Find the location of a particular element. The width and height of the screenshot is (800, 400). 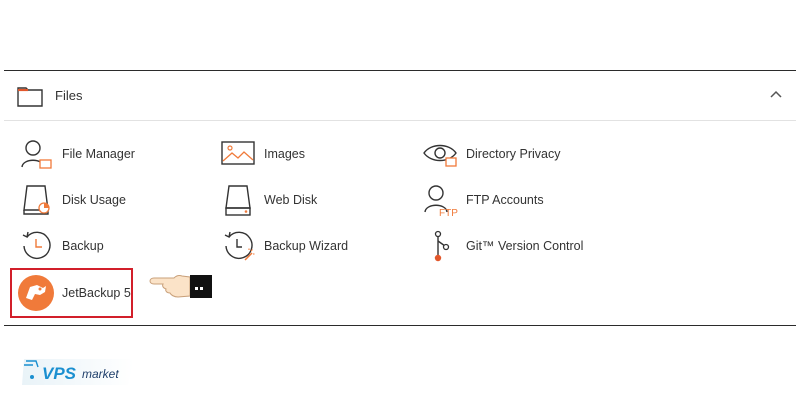

pointing-hand-icon is located at coordinates (180, 286).